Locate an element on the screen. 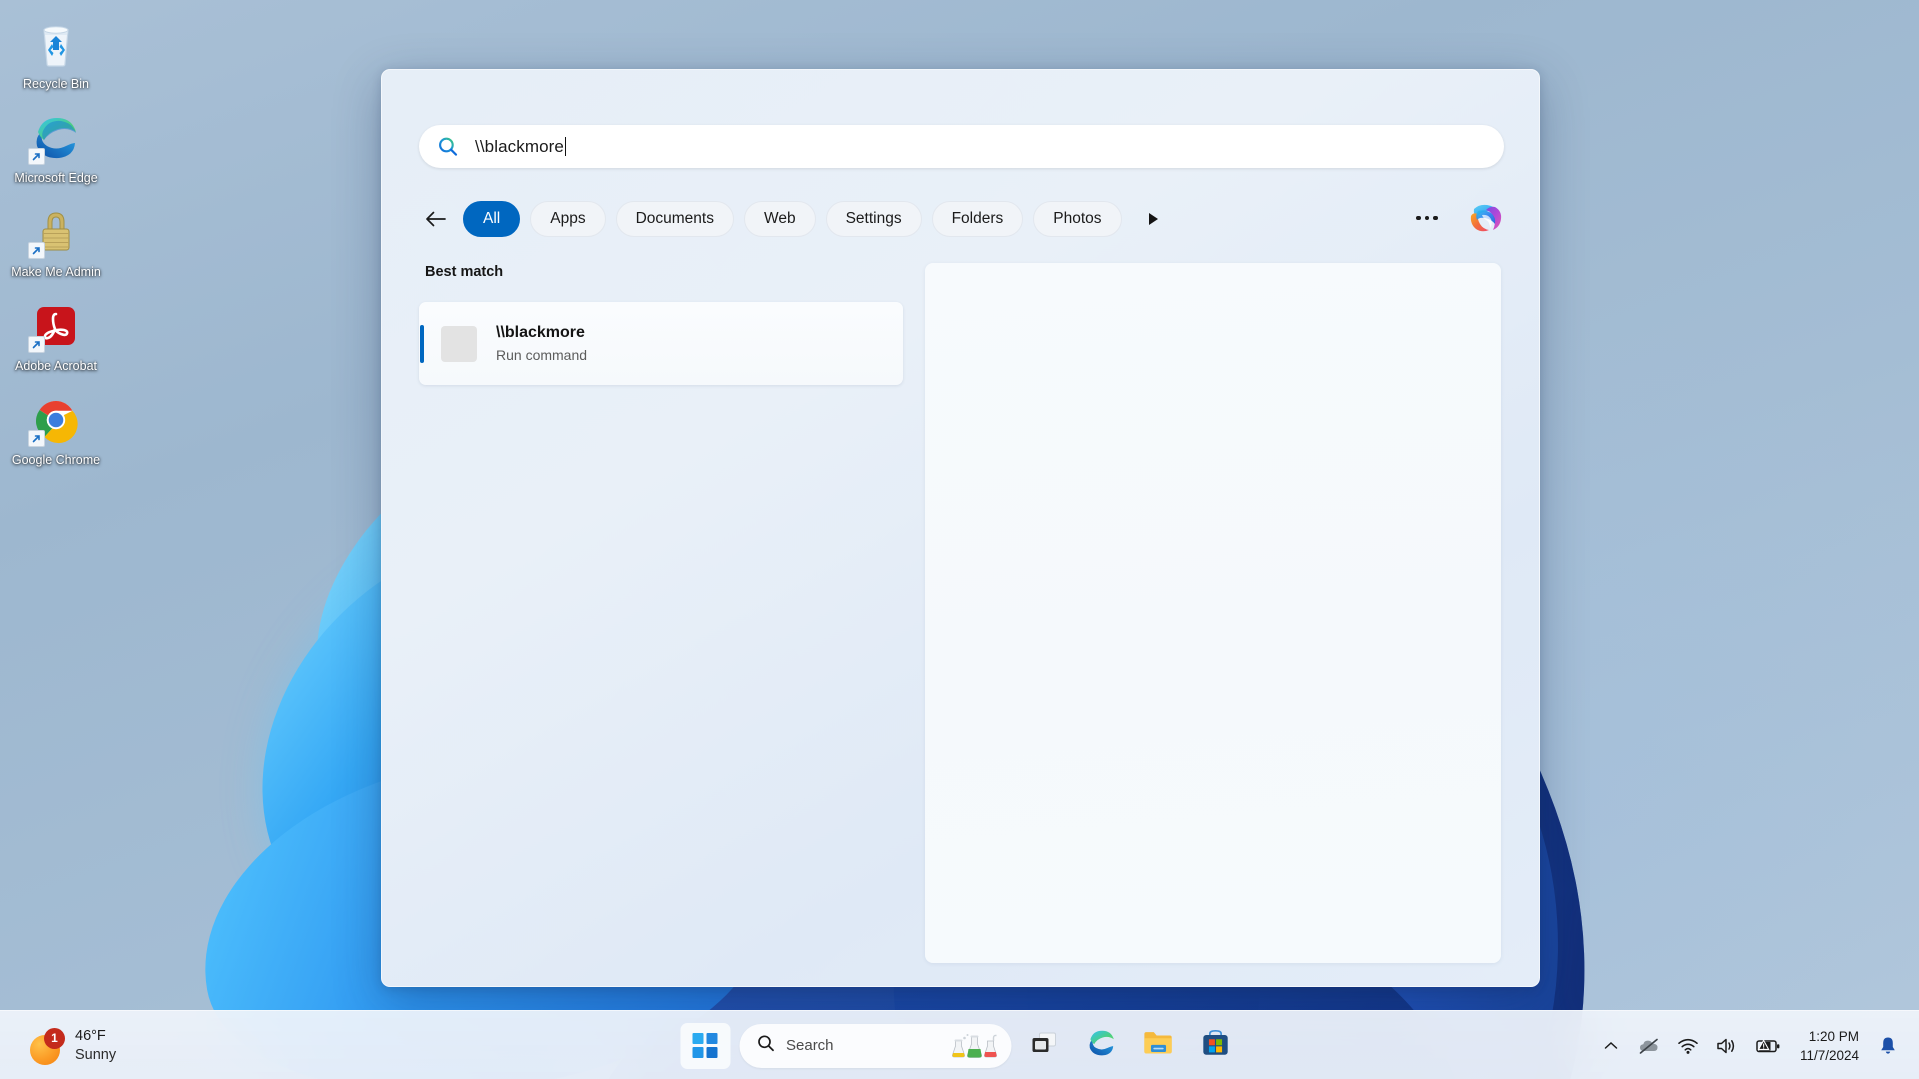  search-input-value: \\blackmore is located at coordinates (521, 147).